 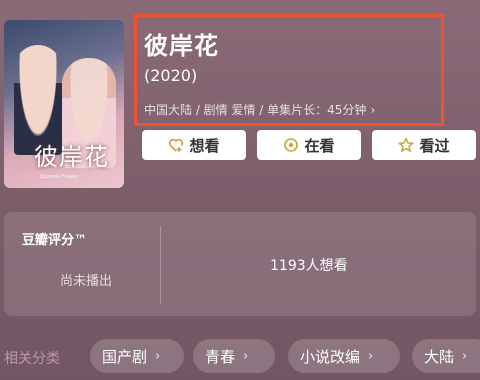 What do you see at coordinates (181, 46) in the screenshot?
I see `page-title: 彼岸花` at bounding box center [181, 46].